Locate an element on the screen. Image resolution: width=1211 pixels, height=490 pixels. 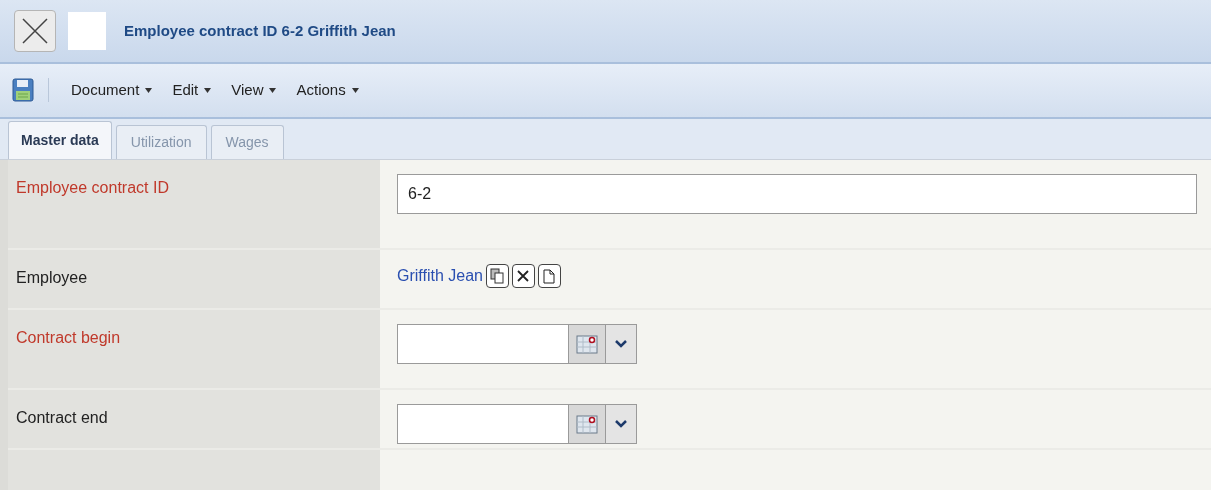
menu-button: View is located at coordinates (254, 90).